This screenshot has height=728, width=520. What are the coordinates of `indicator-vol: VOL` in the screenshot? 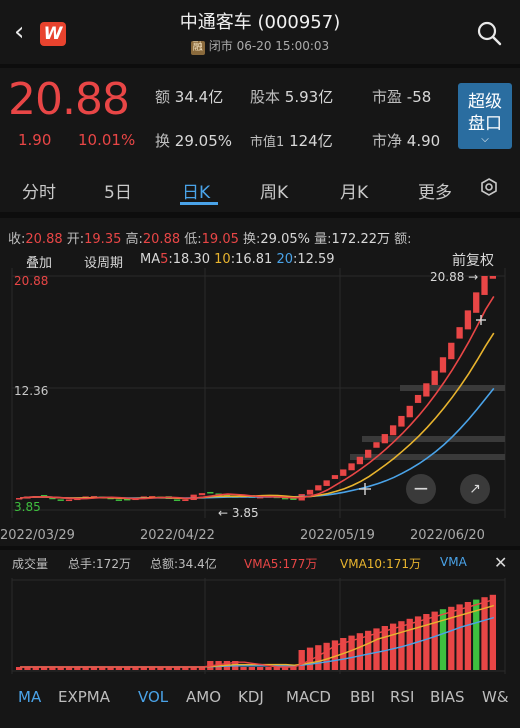 It's located at (153, 697).